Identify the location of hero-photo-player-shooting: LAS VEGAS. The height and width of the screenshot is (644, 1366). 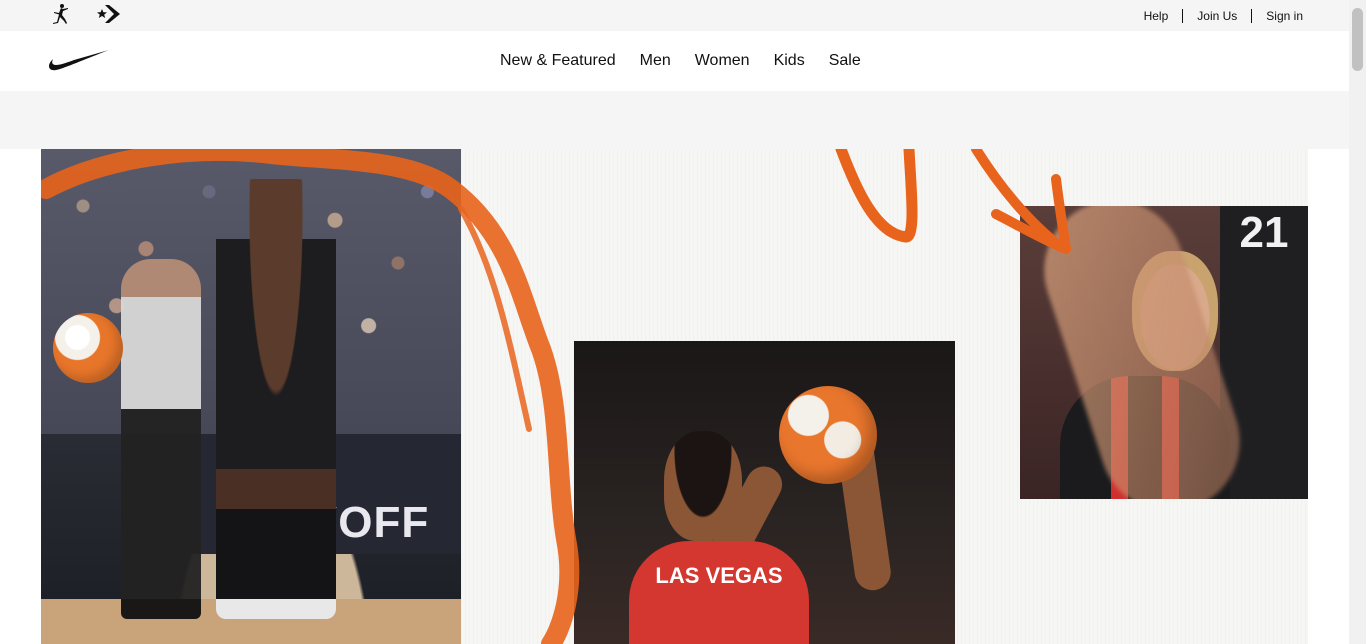
(764, 492).